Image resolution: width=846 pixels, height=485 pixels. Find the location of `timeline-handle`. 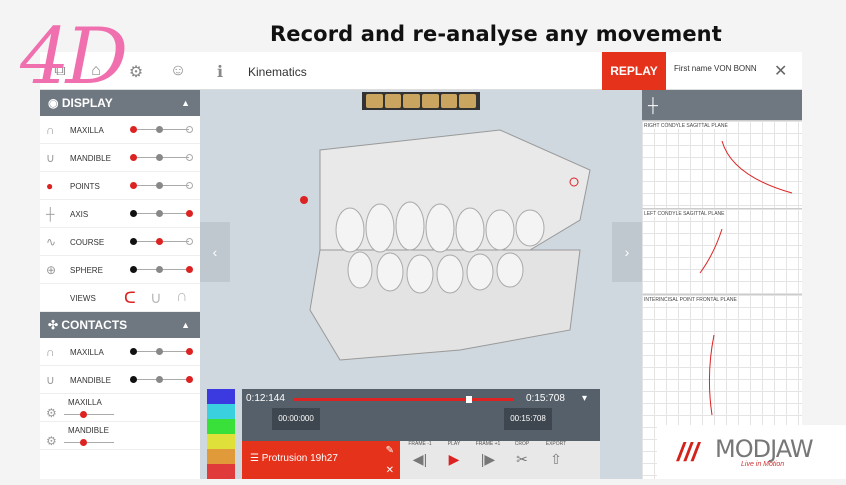

timeline-handle is located at coordinates (469, 399).